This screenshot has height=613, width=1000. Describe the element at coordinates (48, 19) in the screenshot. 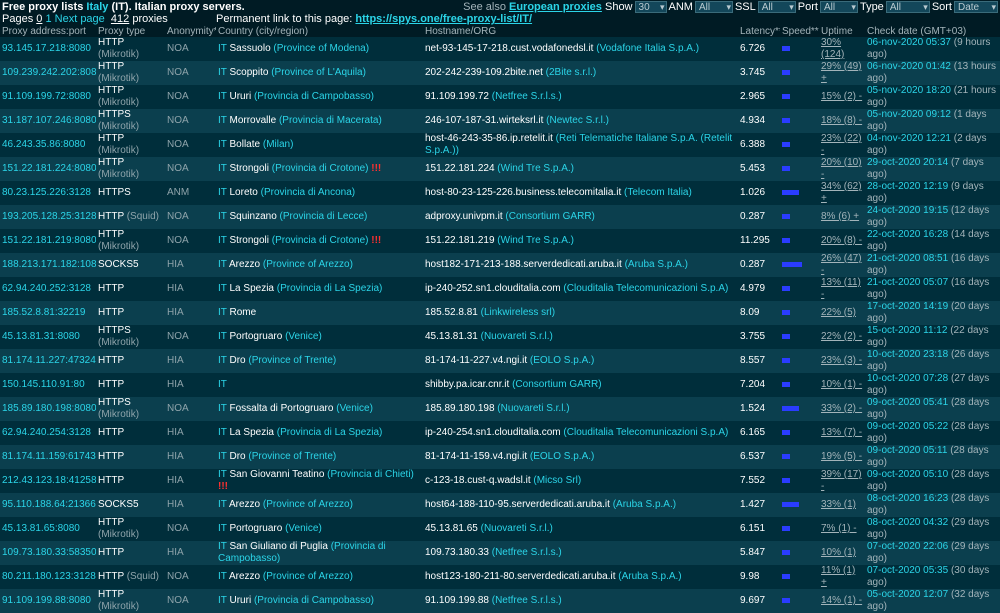

I see `page-1-link: 1` at that location.